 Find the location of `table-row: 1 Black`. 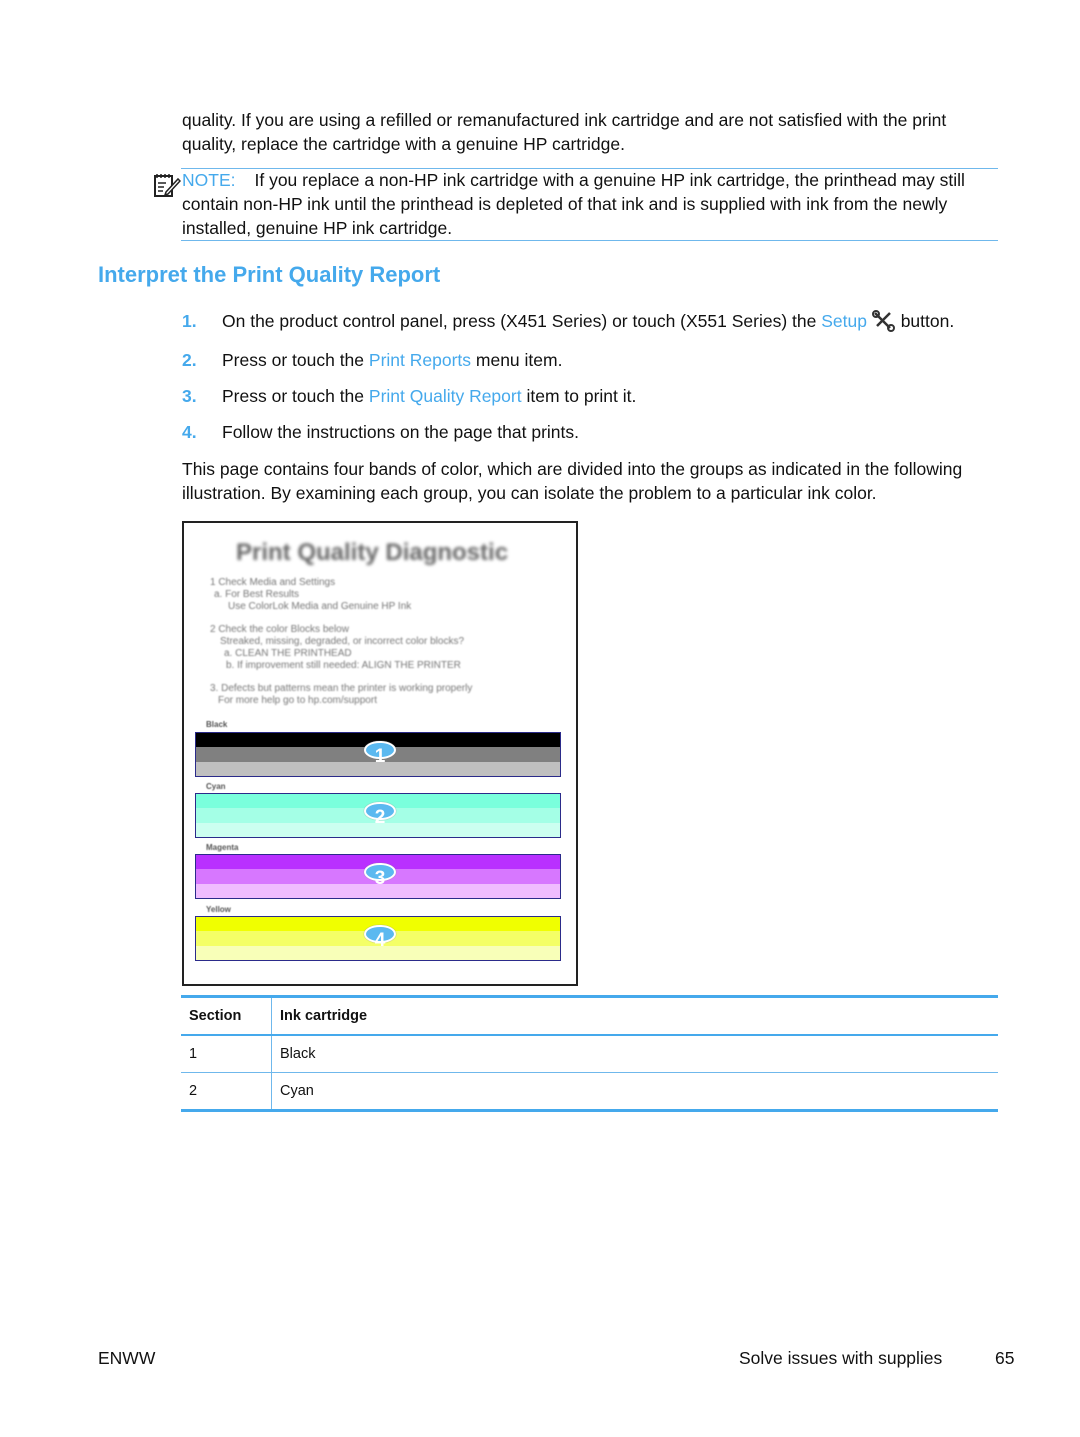

table-row: 1 Black is located at coordinates (589, 1054).